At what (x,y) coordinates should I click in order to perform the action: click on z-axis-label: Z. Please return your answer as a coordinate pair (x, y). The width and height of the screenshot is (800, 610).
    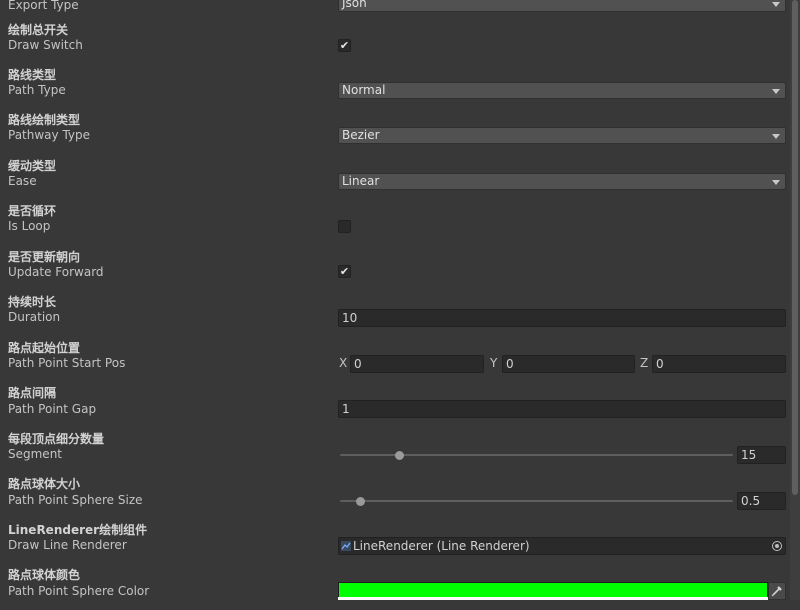
    Looking at the image, I should click on (644, 363).